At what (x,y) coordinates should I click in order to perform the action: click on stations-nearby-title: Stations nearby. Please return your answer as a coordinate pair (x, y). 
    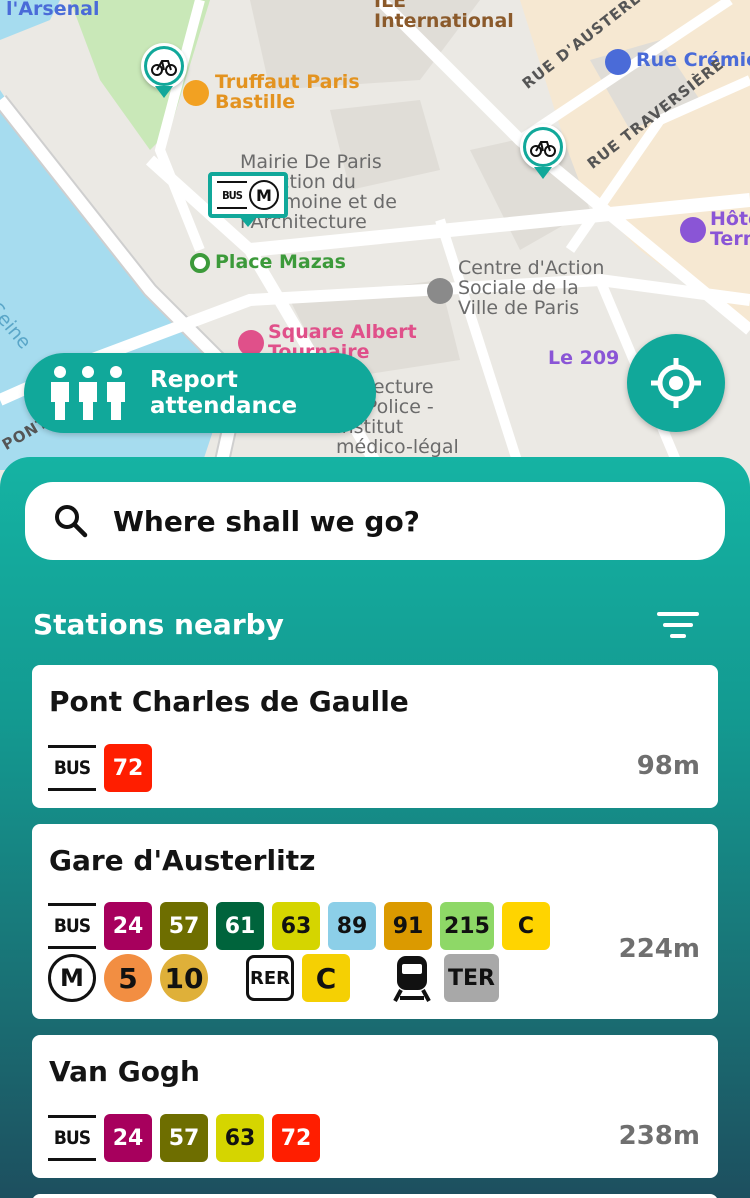
    Looking at the image, I should click on (158, 624).